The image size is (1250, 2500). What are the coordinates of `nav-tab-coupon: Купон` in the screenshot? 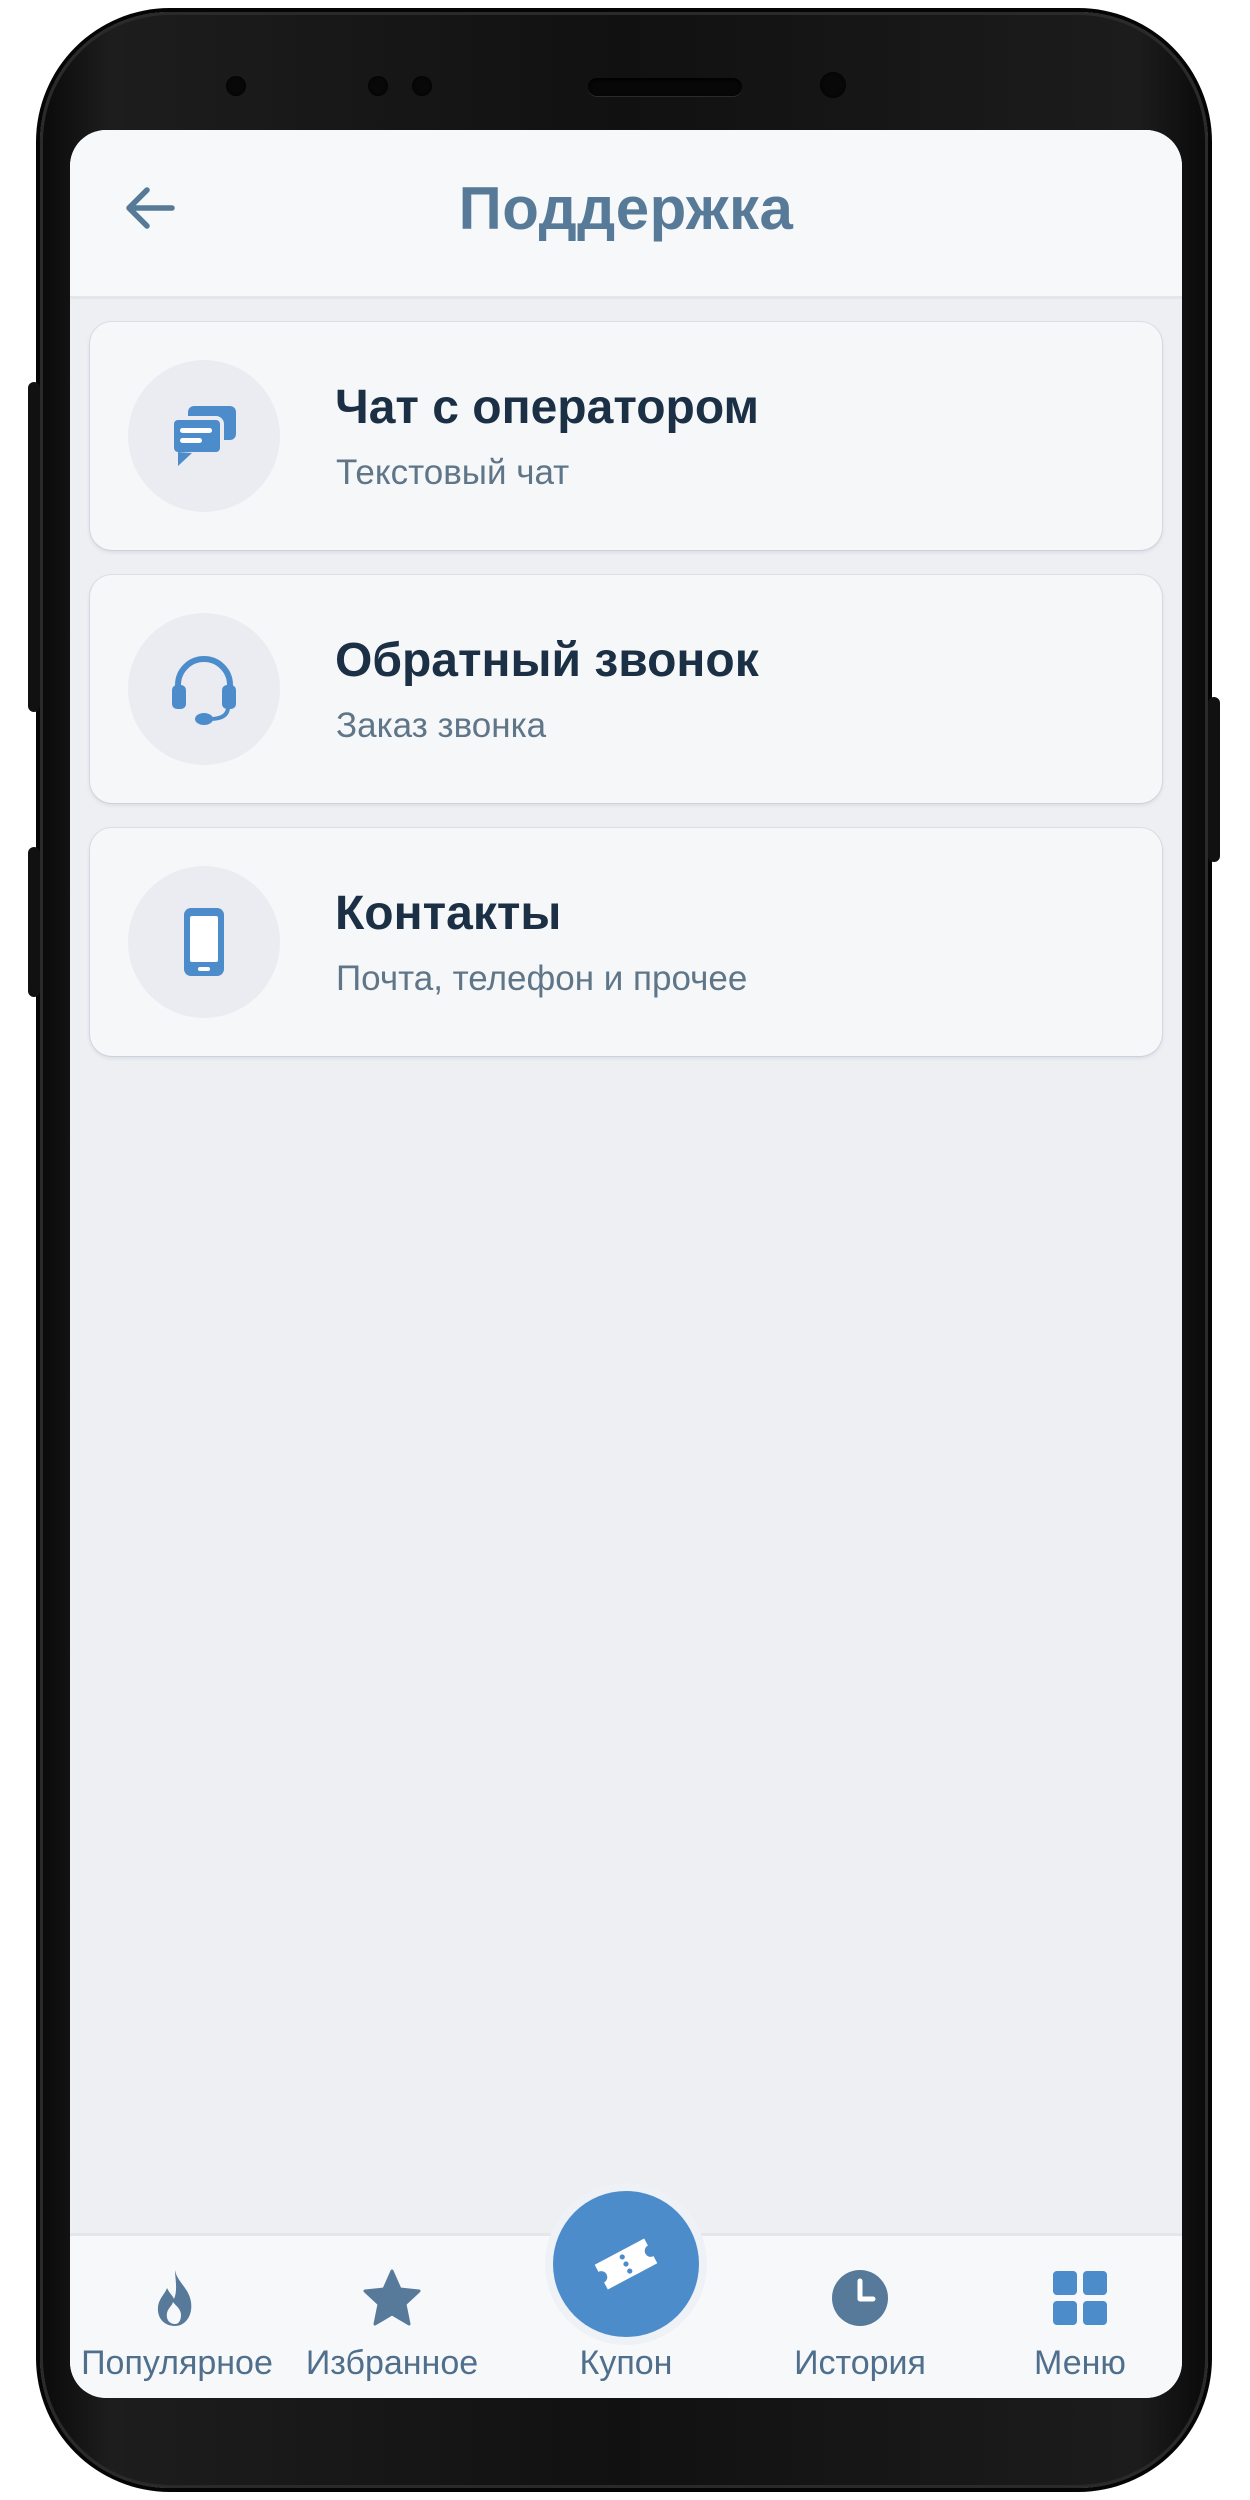 It's located at (626, 2294).